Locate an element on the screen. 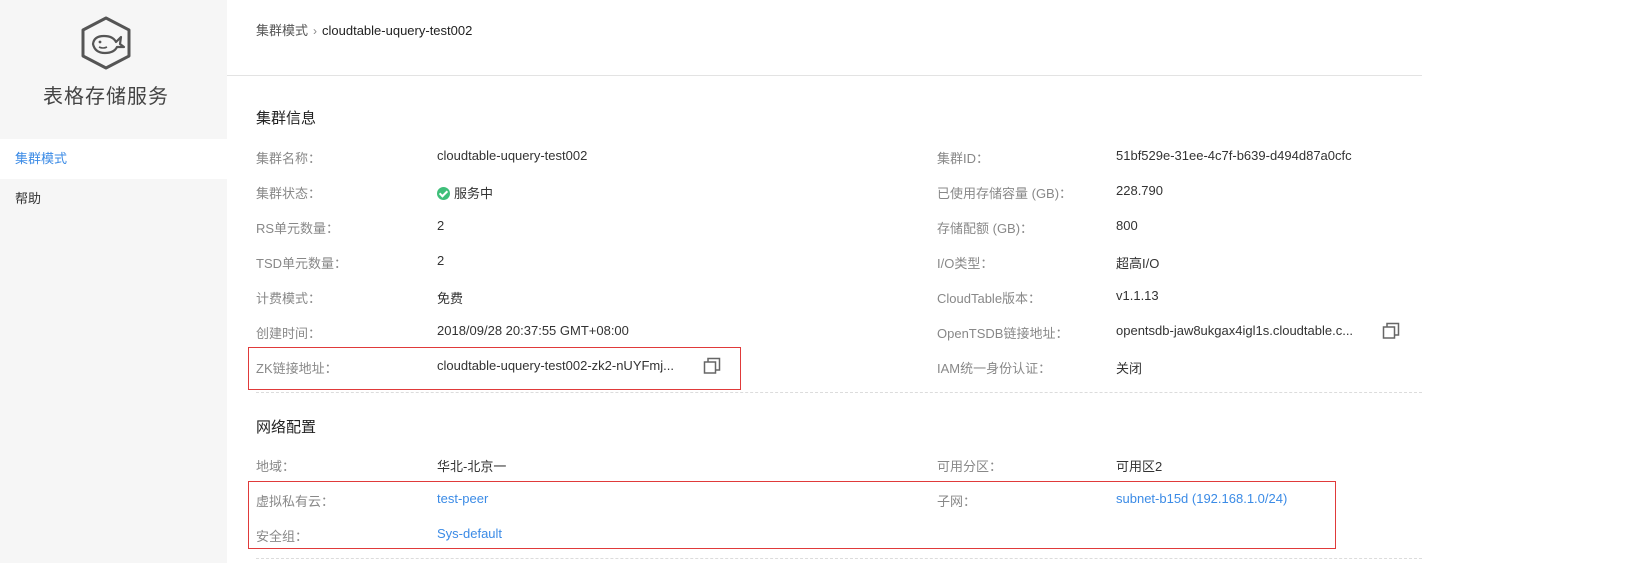 This screenshot has width=1649, height=563. sidebar-item-cluster-mode: 集群模式 is located at coordinates (113, 159).